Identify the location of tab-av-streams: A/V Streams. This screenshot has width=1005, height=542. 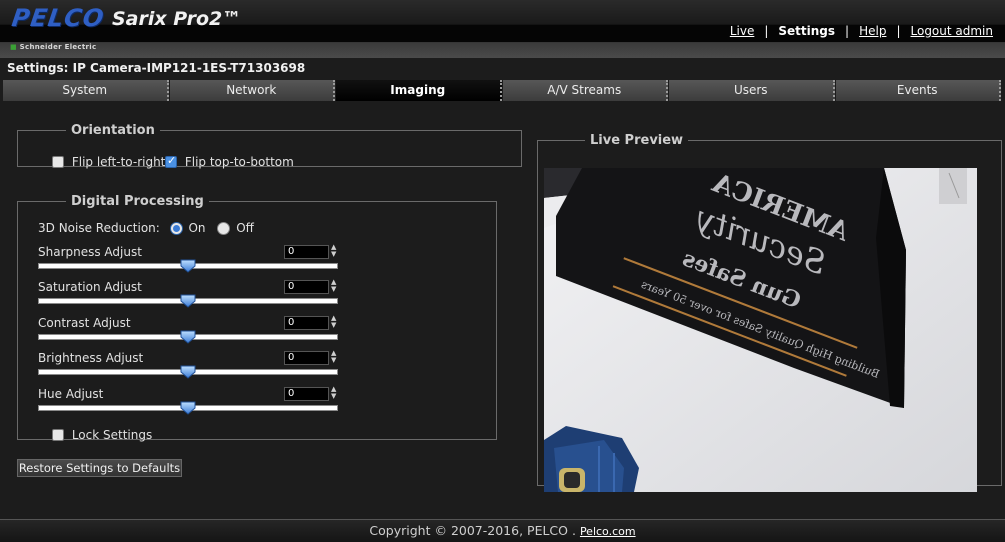
(585, 90).